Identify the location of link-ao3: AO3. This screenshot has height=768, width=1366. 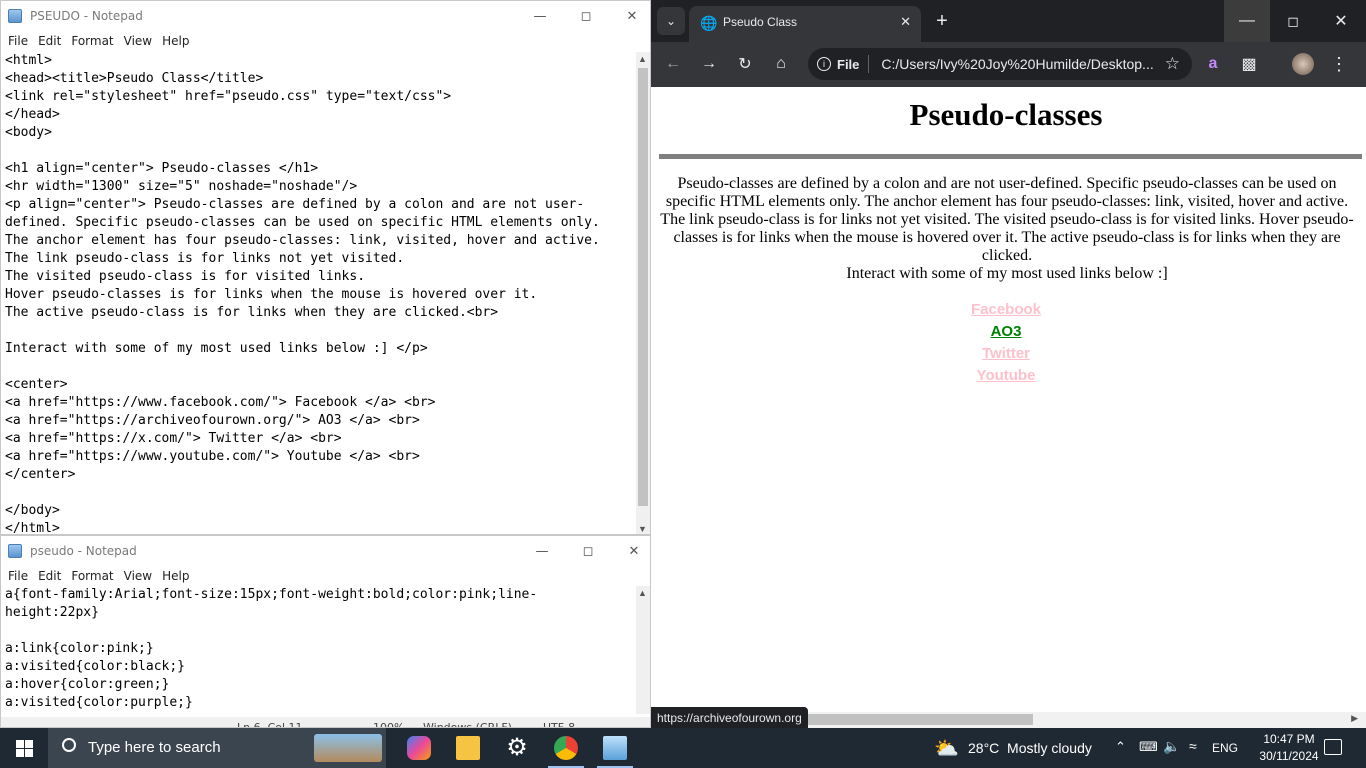
(1006, 331).